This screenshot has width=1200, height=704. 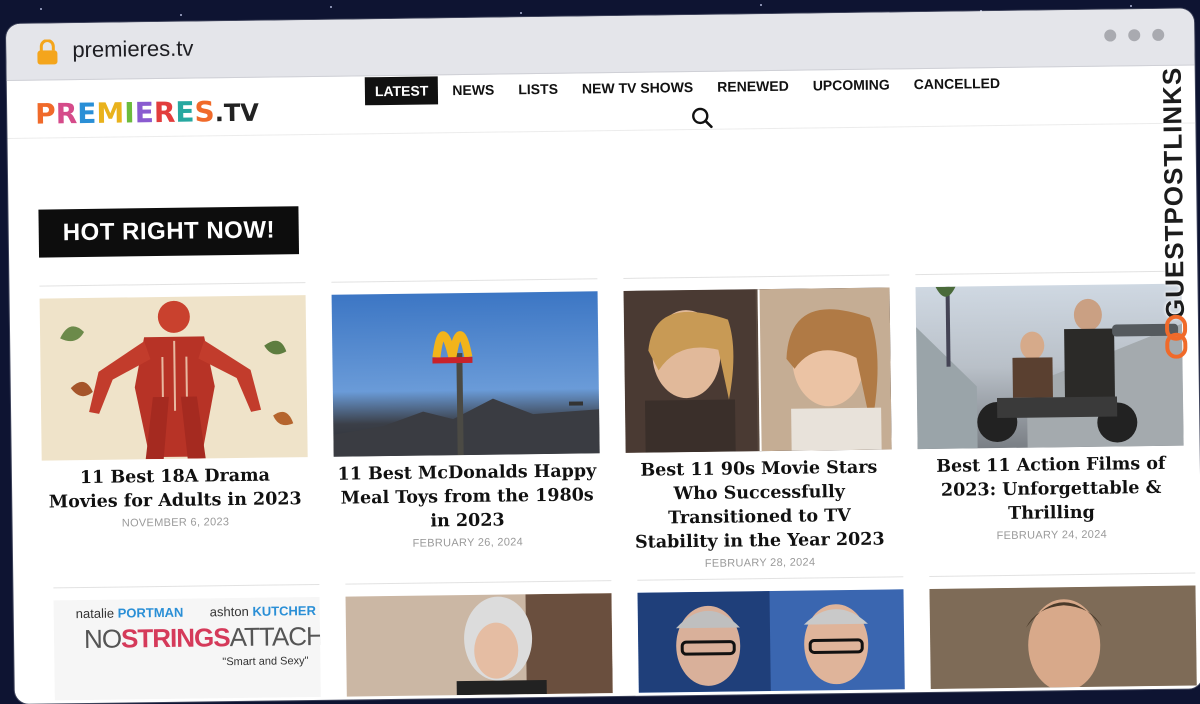 I want to click on article-date: FEBRUARY 24, 2024, so click(x=1052, y=535).